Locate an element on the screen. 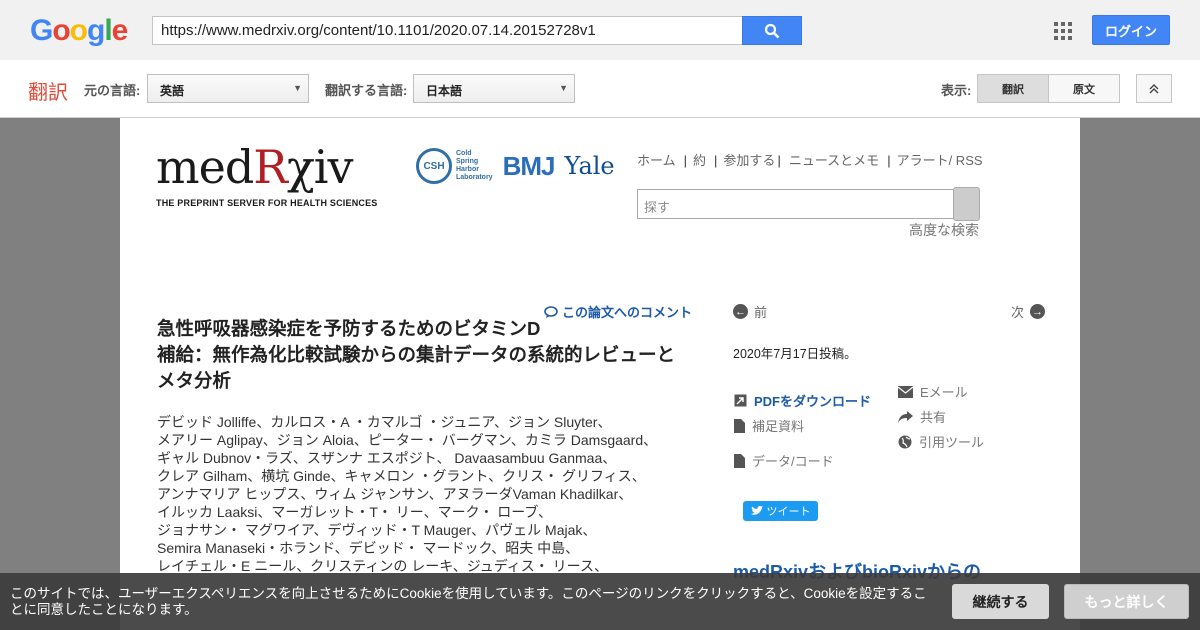 The height and width of the screenshot is (630, 1200). nav-about: 約 is located at coordinates (699, 160).